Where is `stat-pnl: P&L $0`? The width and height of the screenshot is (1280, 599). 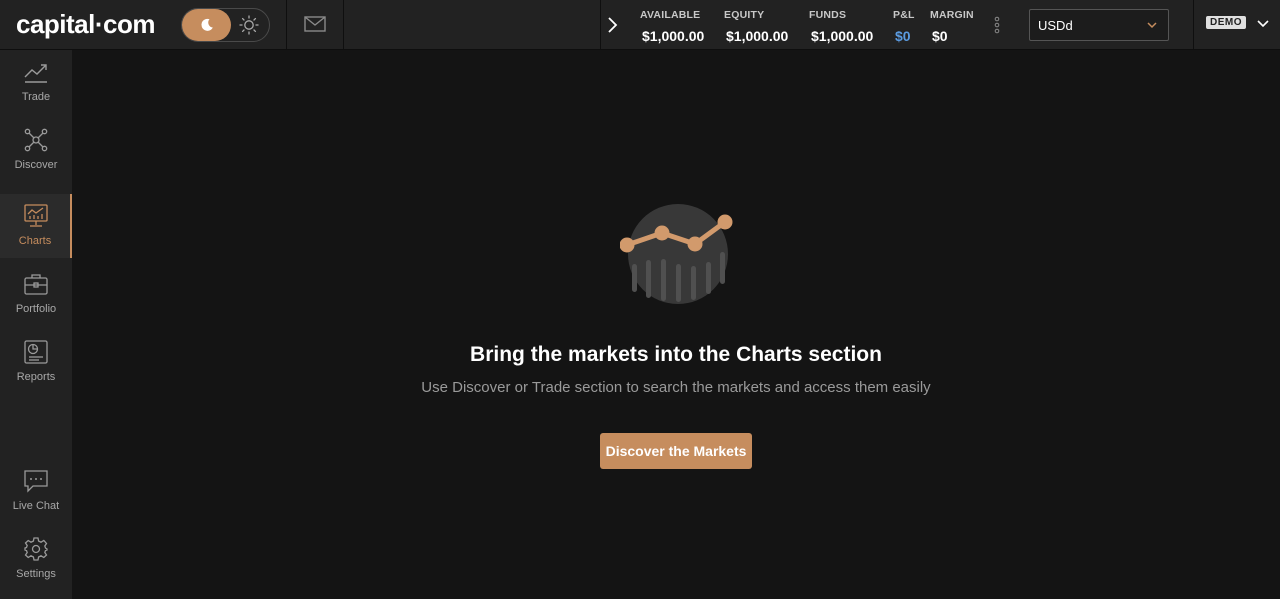 stat-pnl: P&L $0 is located at coordinates (904, 26).